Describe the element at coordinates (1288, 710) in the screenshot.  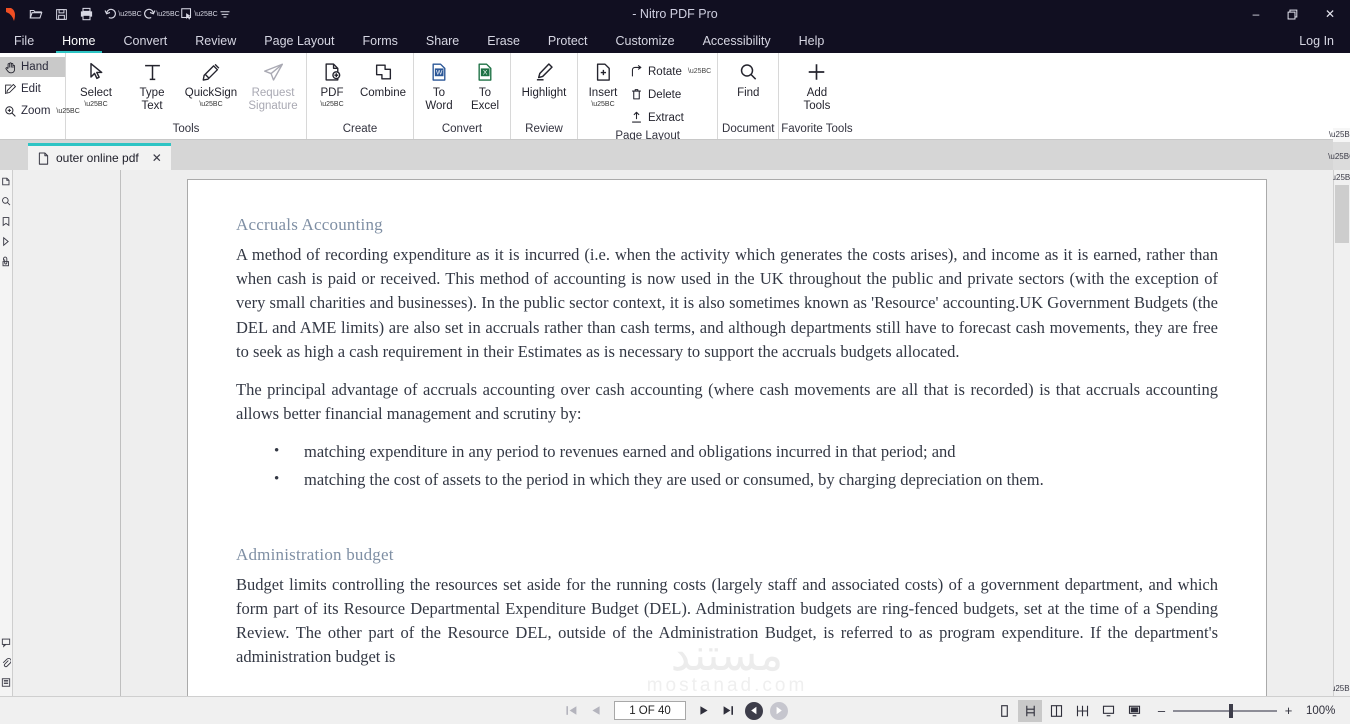
I see `zoom-in-button: +` at that location.